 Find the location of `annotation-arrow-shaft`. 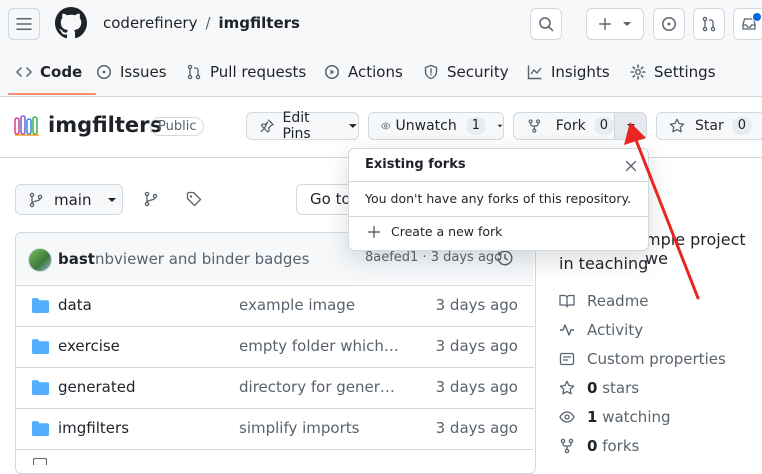

annotation-arrow-shaft is located at coordinates (667, 219).